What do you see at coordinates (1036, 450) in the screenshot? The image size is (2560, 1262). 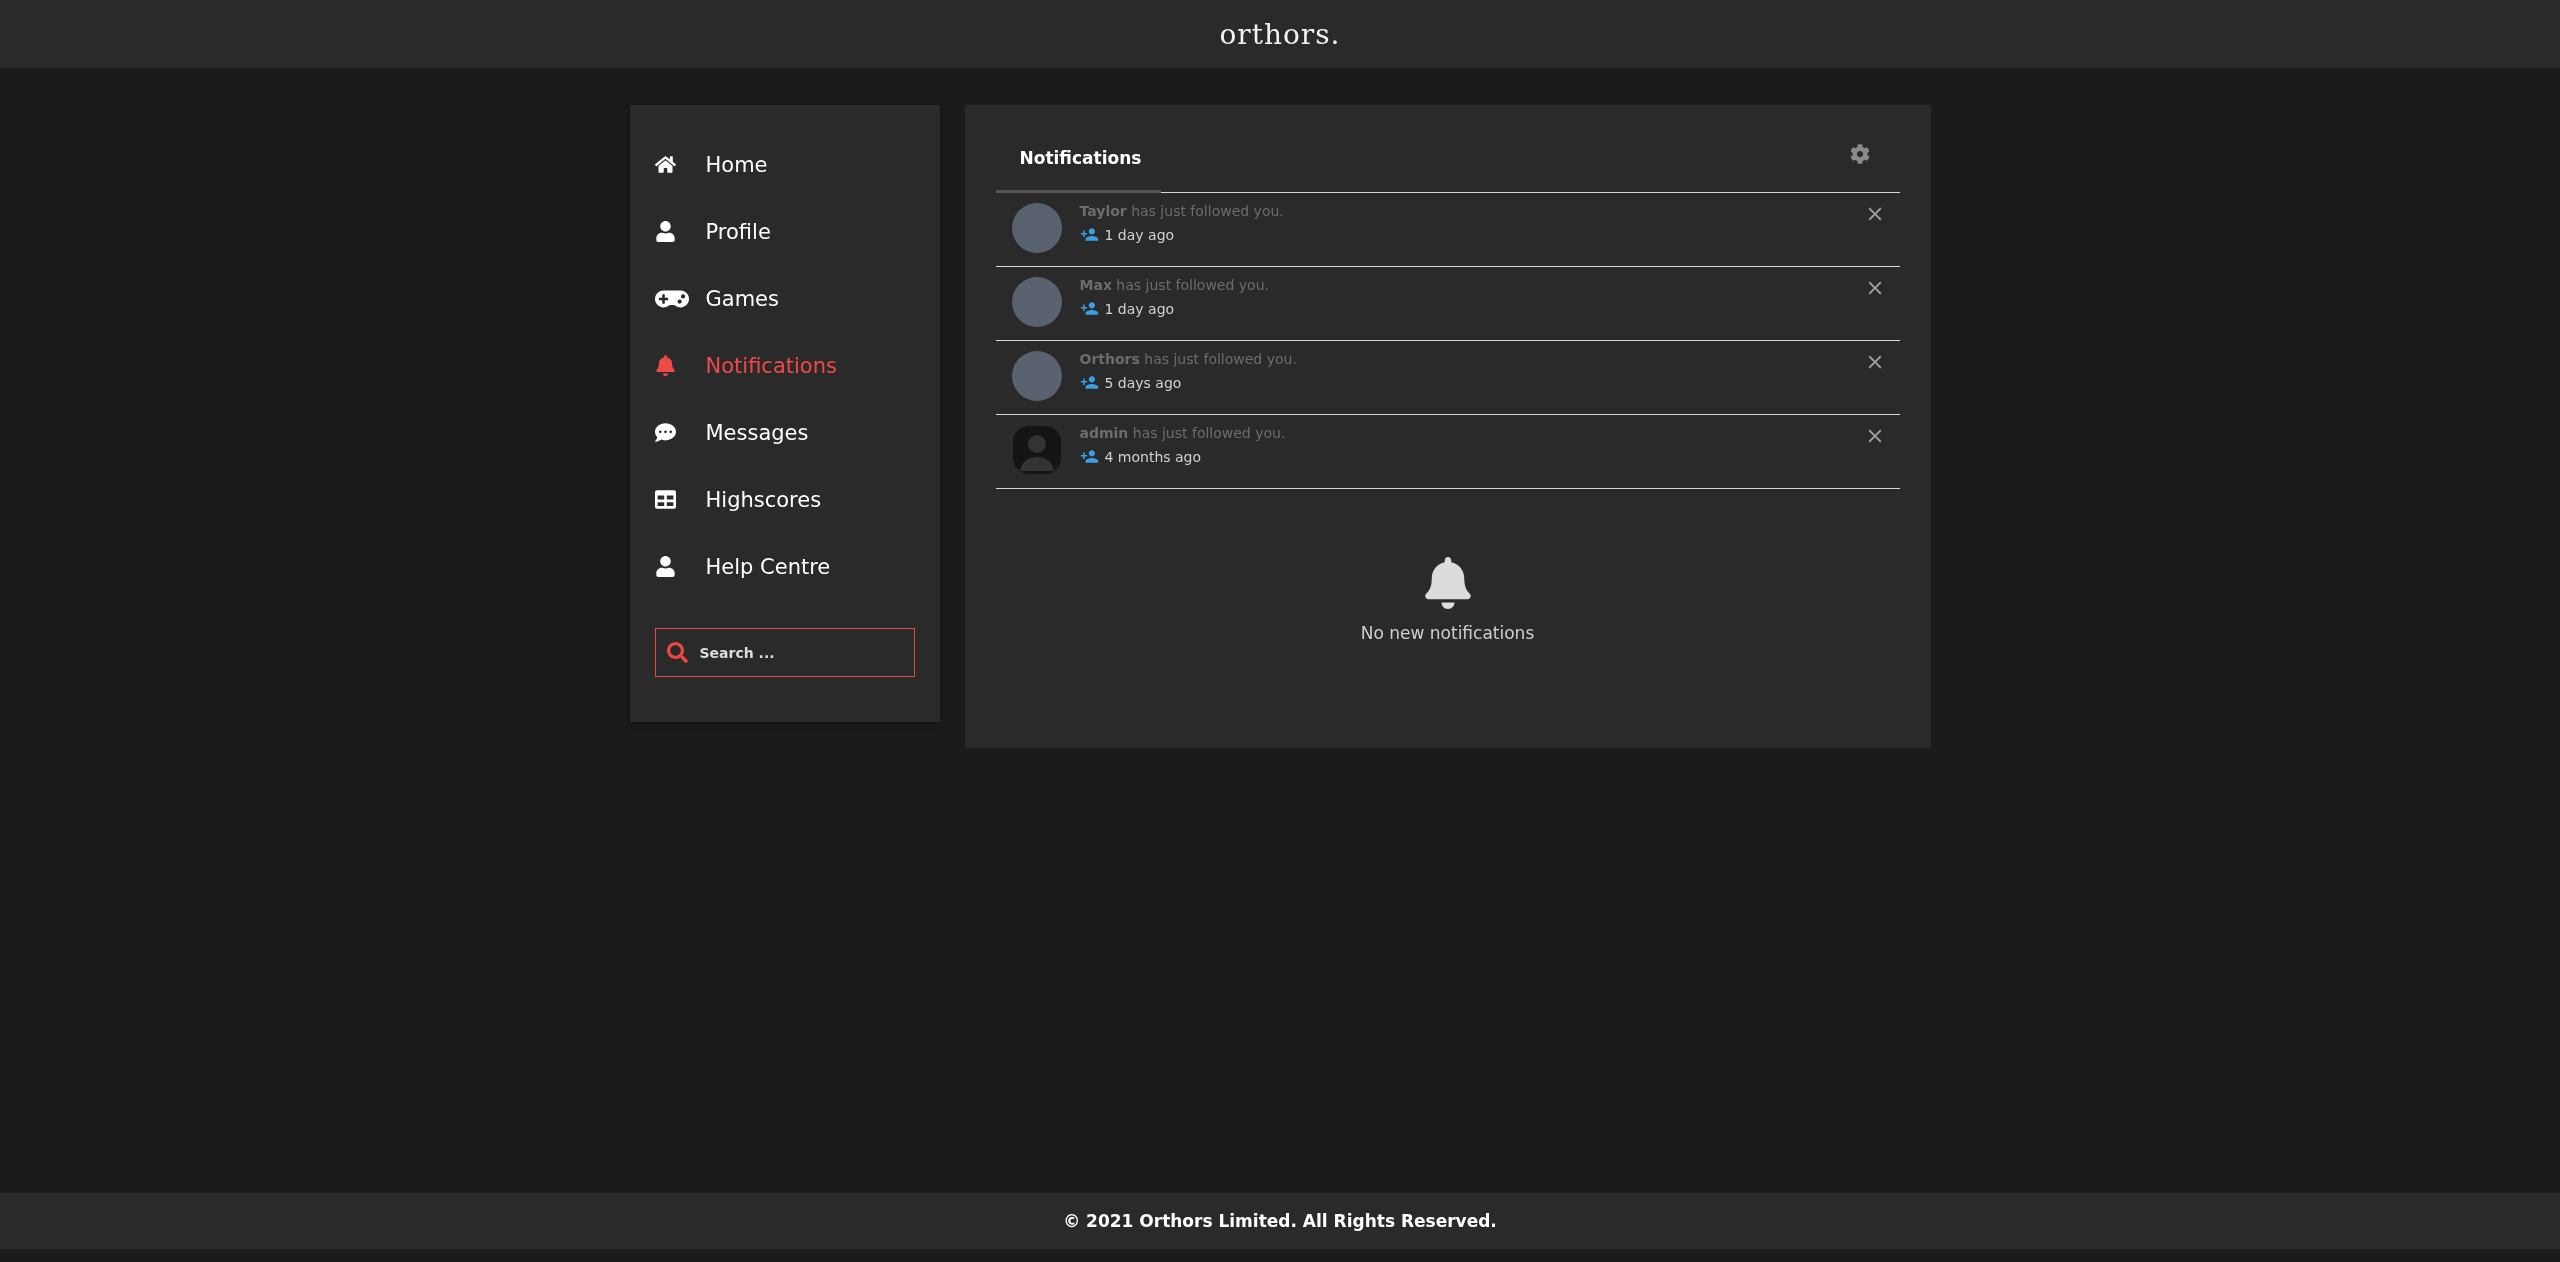 I see `avatar-silhouette-icon` at bounding box center [1036, 450].